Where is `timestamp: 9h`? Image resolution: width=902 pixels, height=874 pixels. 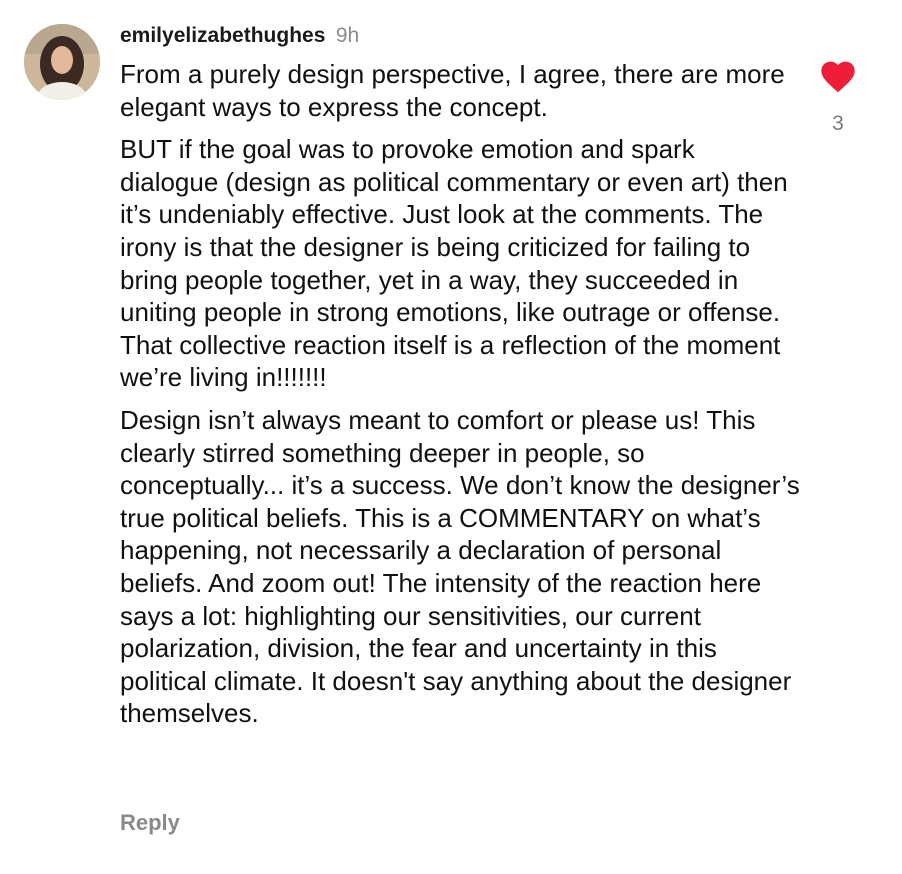 timestamp: 9h is located at coordinates (347, 35).